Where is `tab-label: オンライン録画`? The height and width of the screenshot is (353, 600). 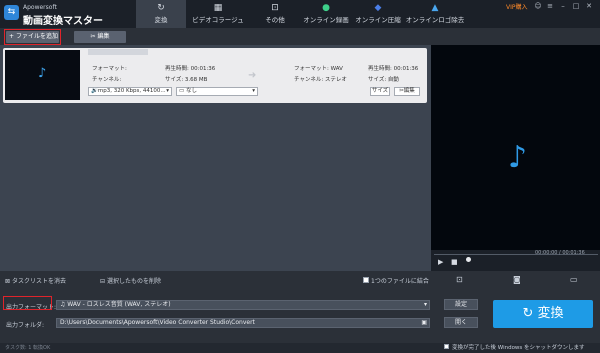 tab-label: オンライン録画 is located at coordinates (326, 20).